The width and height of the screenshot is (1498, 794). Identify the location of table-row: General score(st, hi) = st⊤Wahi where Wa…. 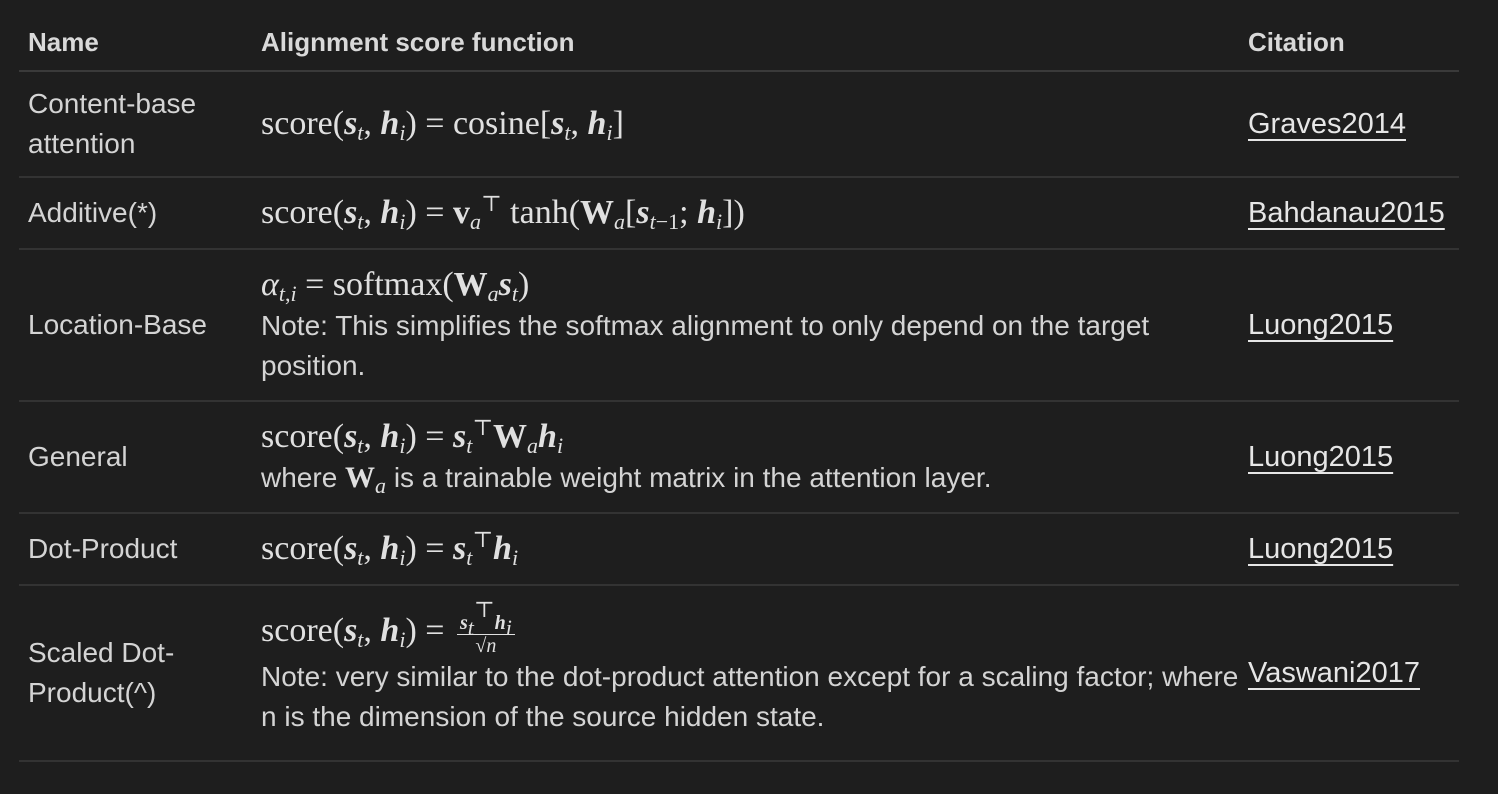
(739, 457).